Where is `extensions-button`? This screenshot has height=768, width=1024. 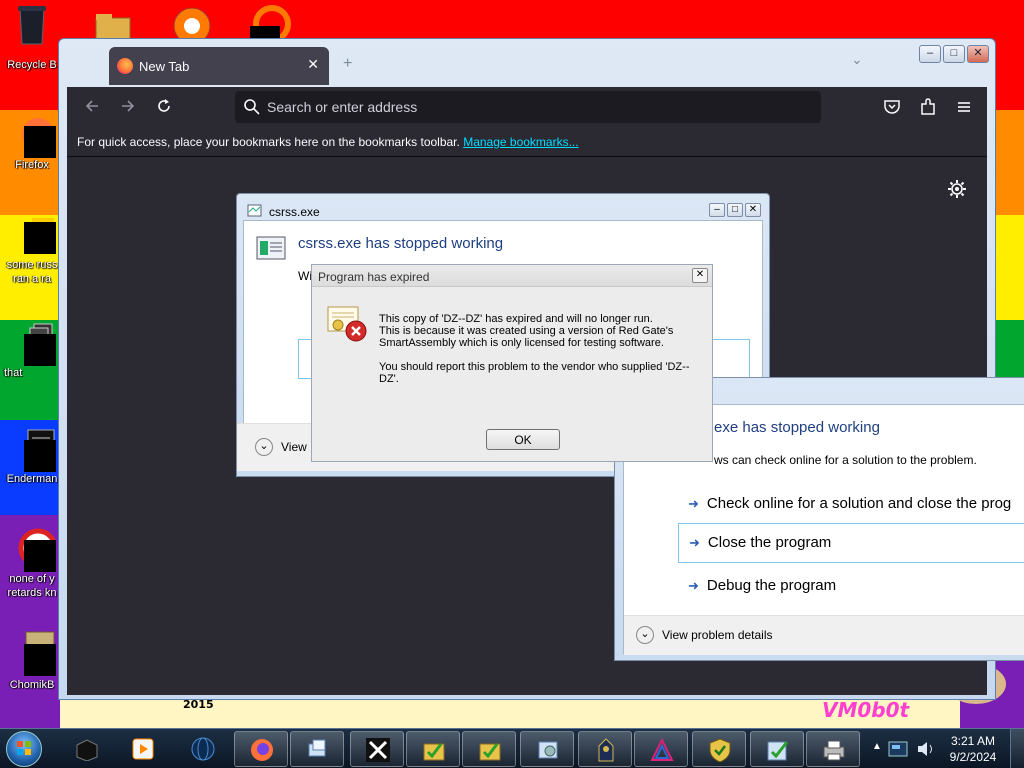 extensions-button is located at coordinates (928, 107).